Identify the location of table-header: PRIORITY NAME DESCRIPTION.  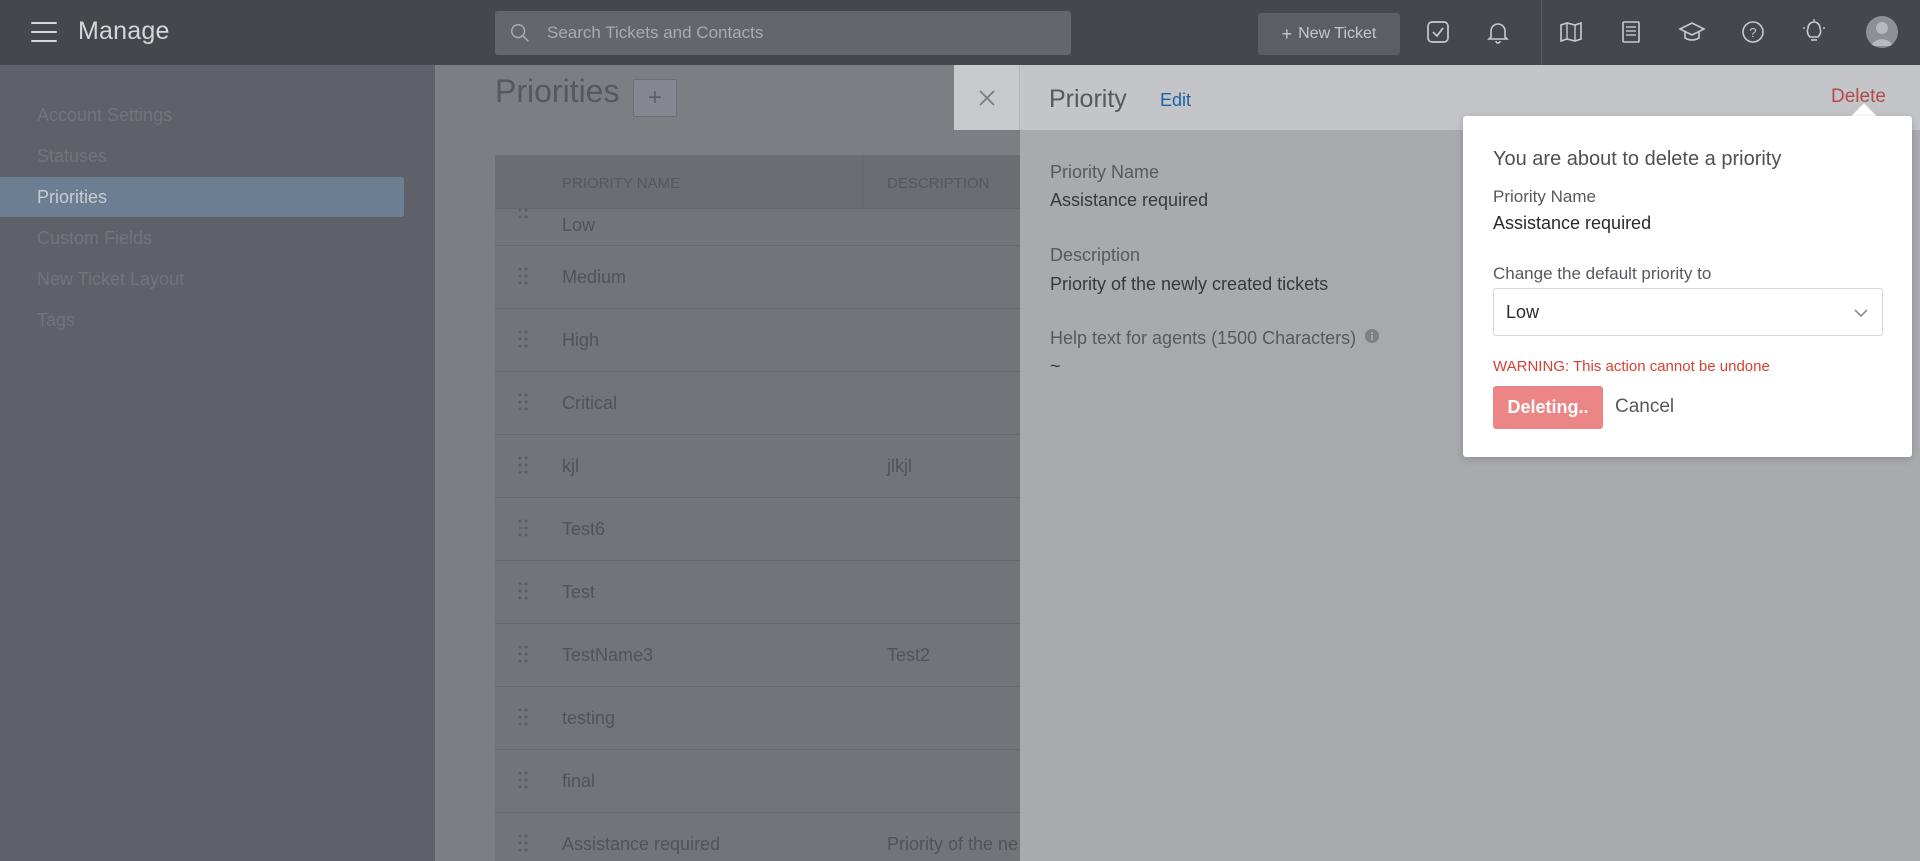
(795, 182).